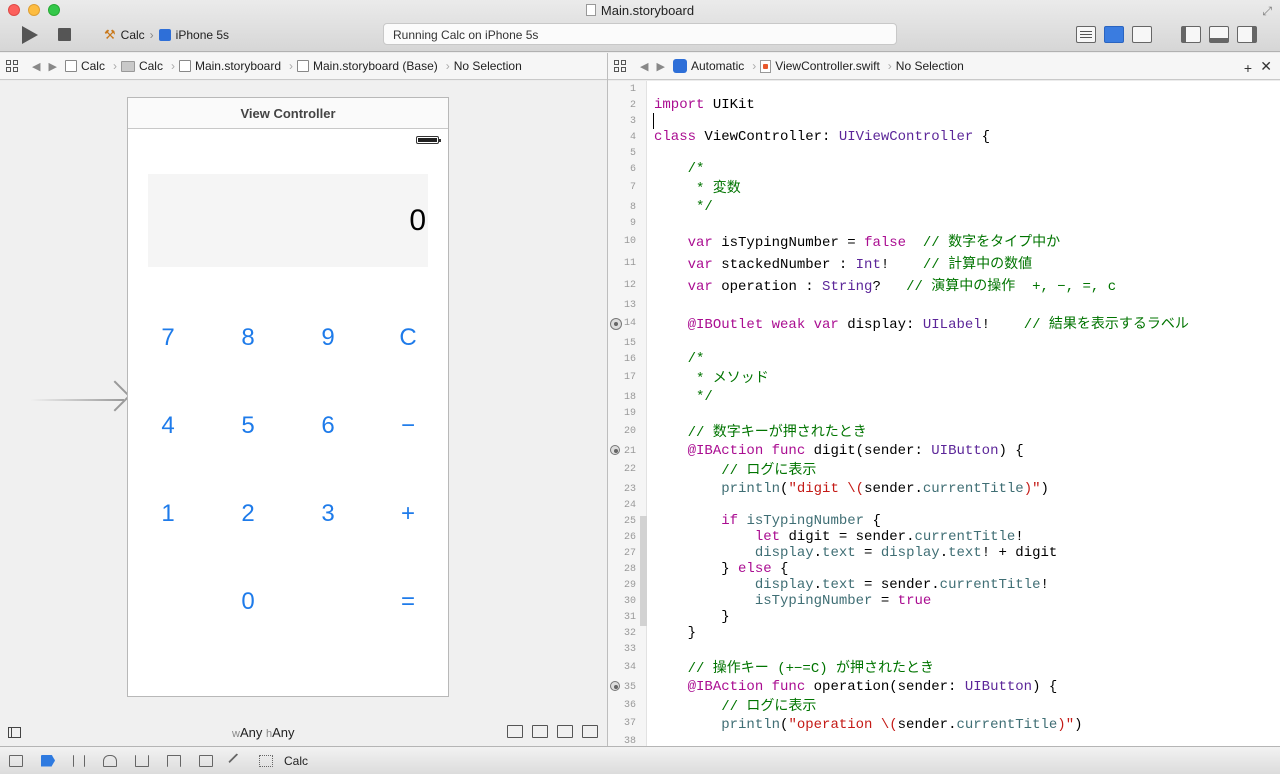 The width and height of the screenshot is (1280, 774). What do you see at coordinates (675, 633) in the screenshot?
I see `code-line: }` at bounding box center [675, 633].